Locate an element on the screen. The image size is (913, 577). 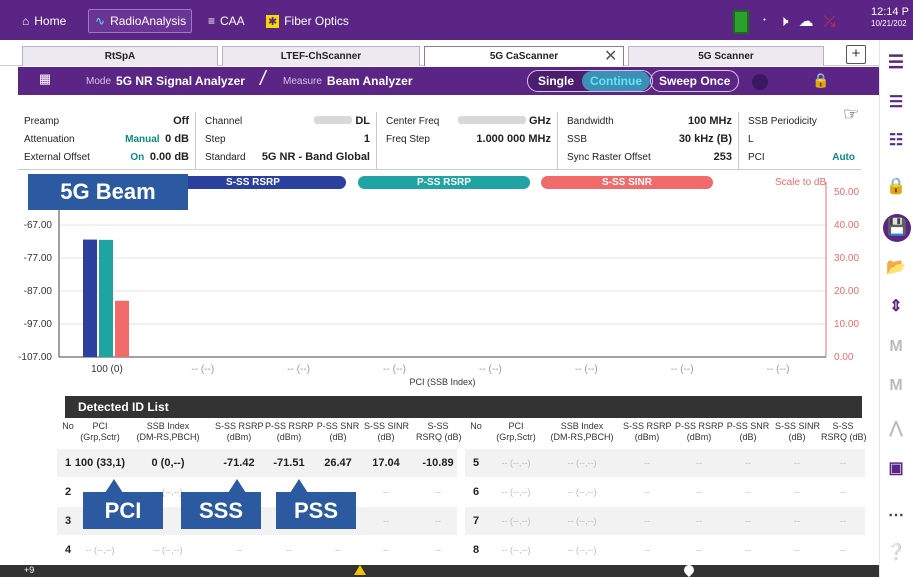
save-icon: 💾 is located at coordinates (897, 228).